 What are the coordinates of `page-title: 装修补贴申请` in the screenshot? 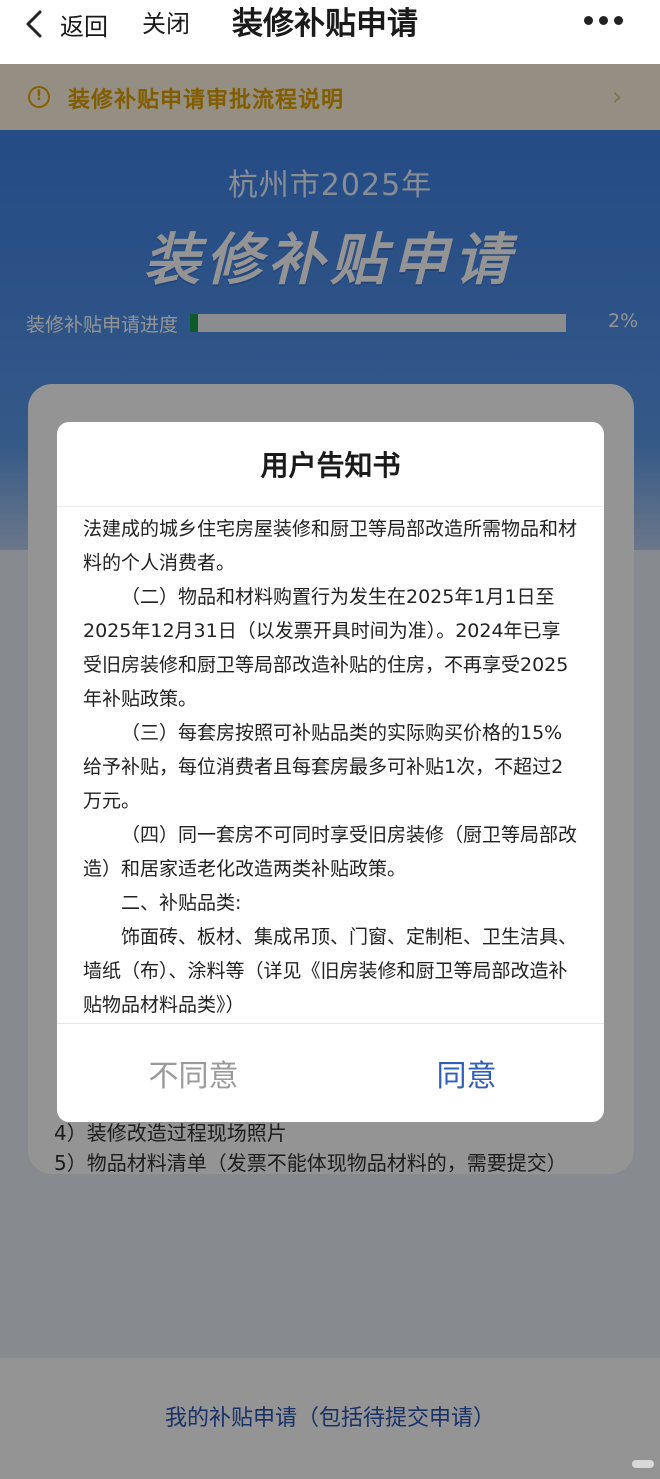 It's located at (325, 24).